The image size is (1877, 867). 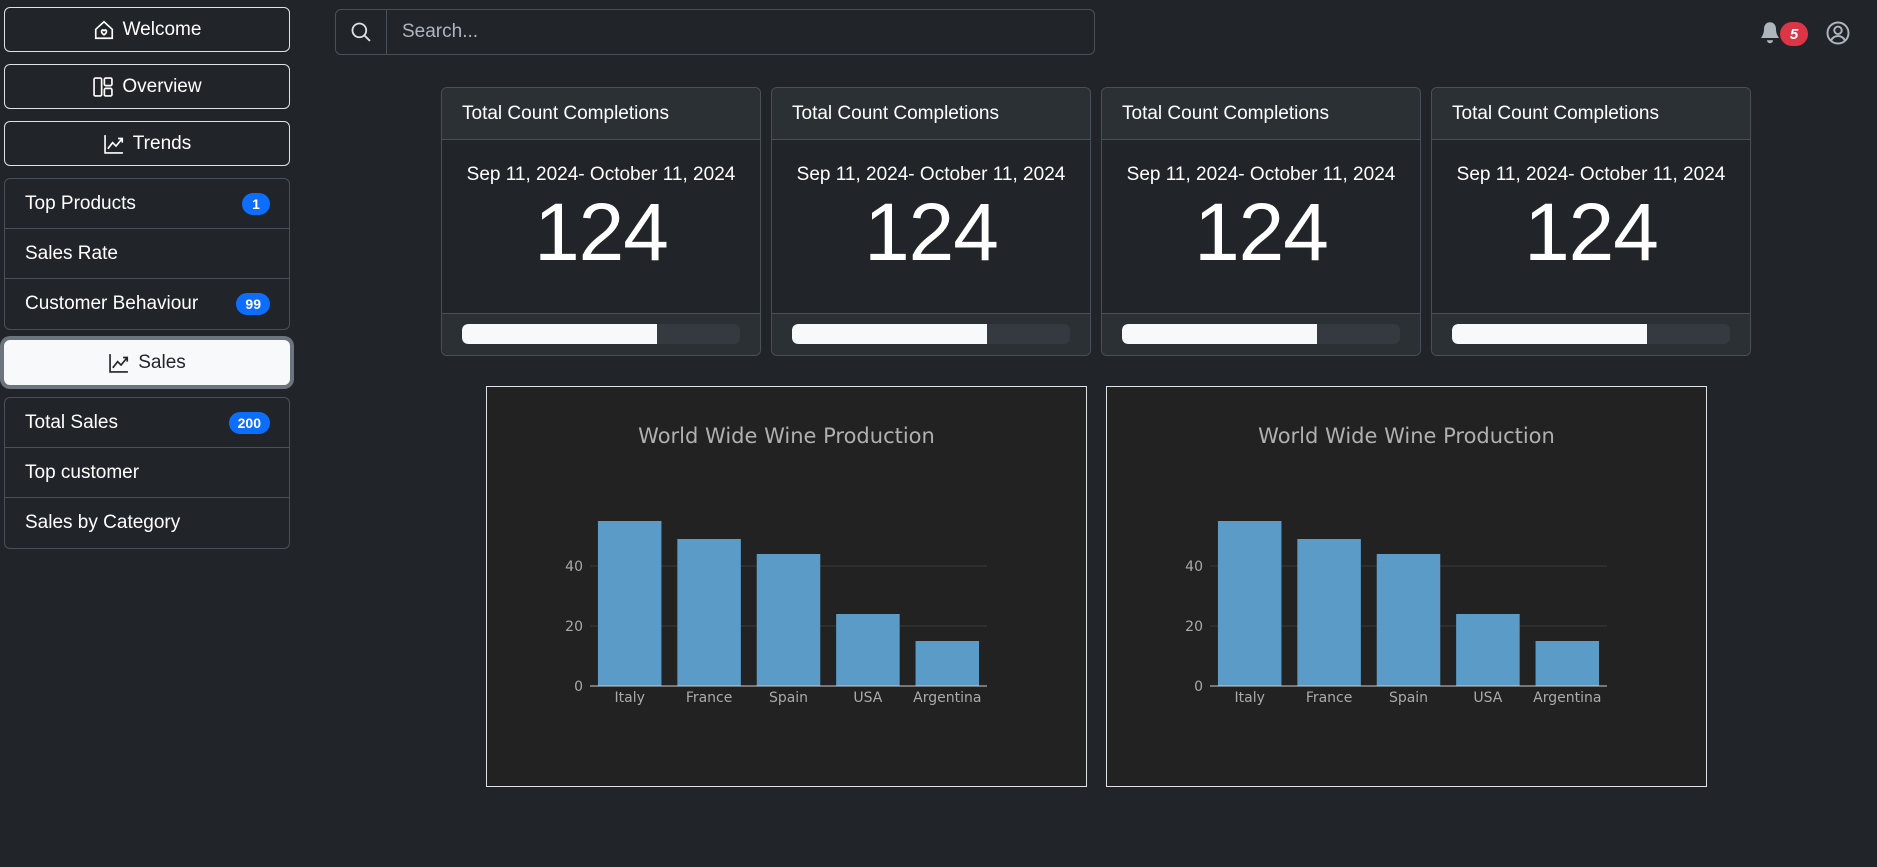 I want to click on search-icon-button, so click(x=361, y=32).